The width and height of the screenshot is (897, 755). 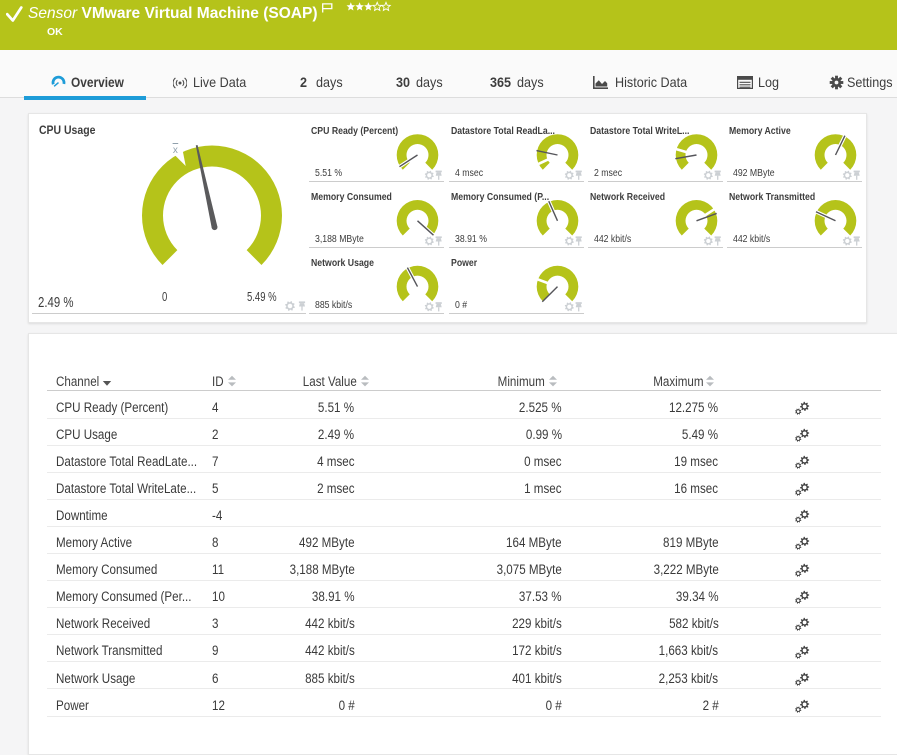 I want to click on svg-text: x, so click(x=175, y=150).